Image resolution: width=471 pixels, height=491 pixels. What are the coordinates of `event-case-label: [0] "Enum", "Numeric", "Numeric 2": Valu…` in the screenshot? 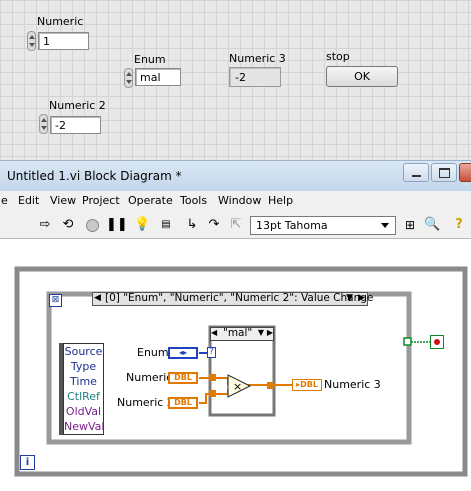 It's located at (239, 298).